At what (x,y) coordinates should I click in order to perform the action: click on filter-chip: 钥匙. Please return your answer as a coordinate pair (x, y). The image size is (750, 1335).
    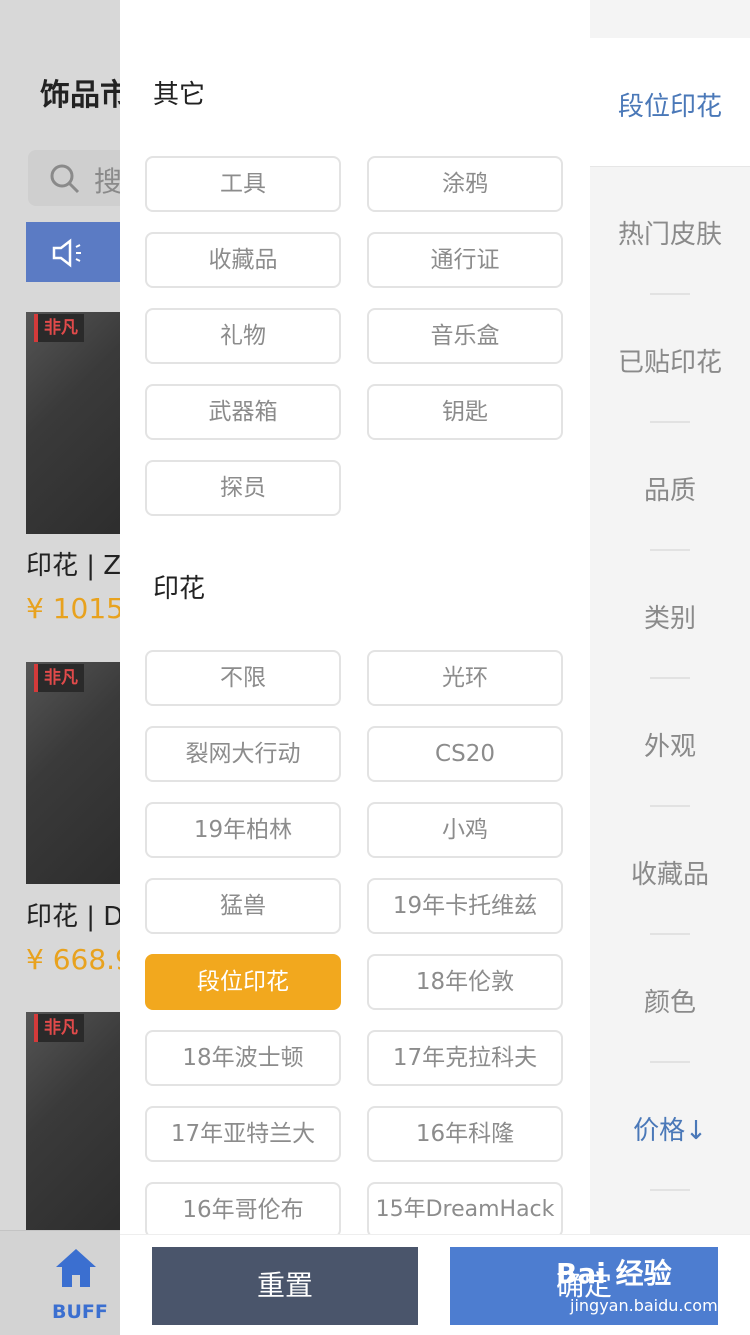
    Looking at the image, I should click on (465, 412).